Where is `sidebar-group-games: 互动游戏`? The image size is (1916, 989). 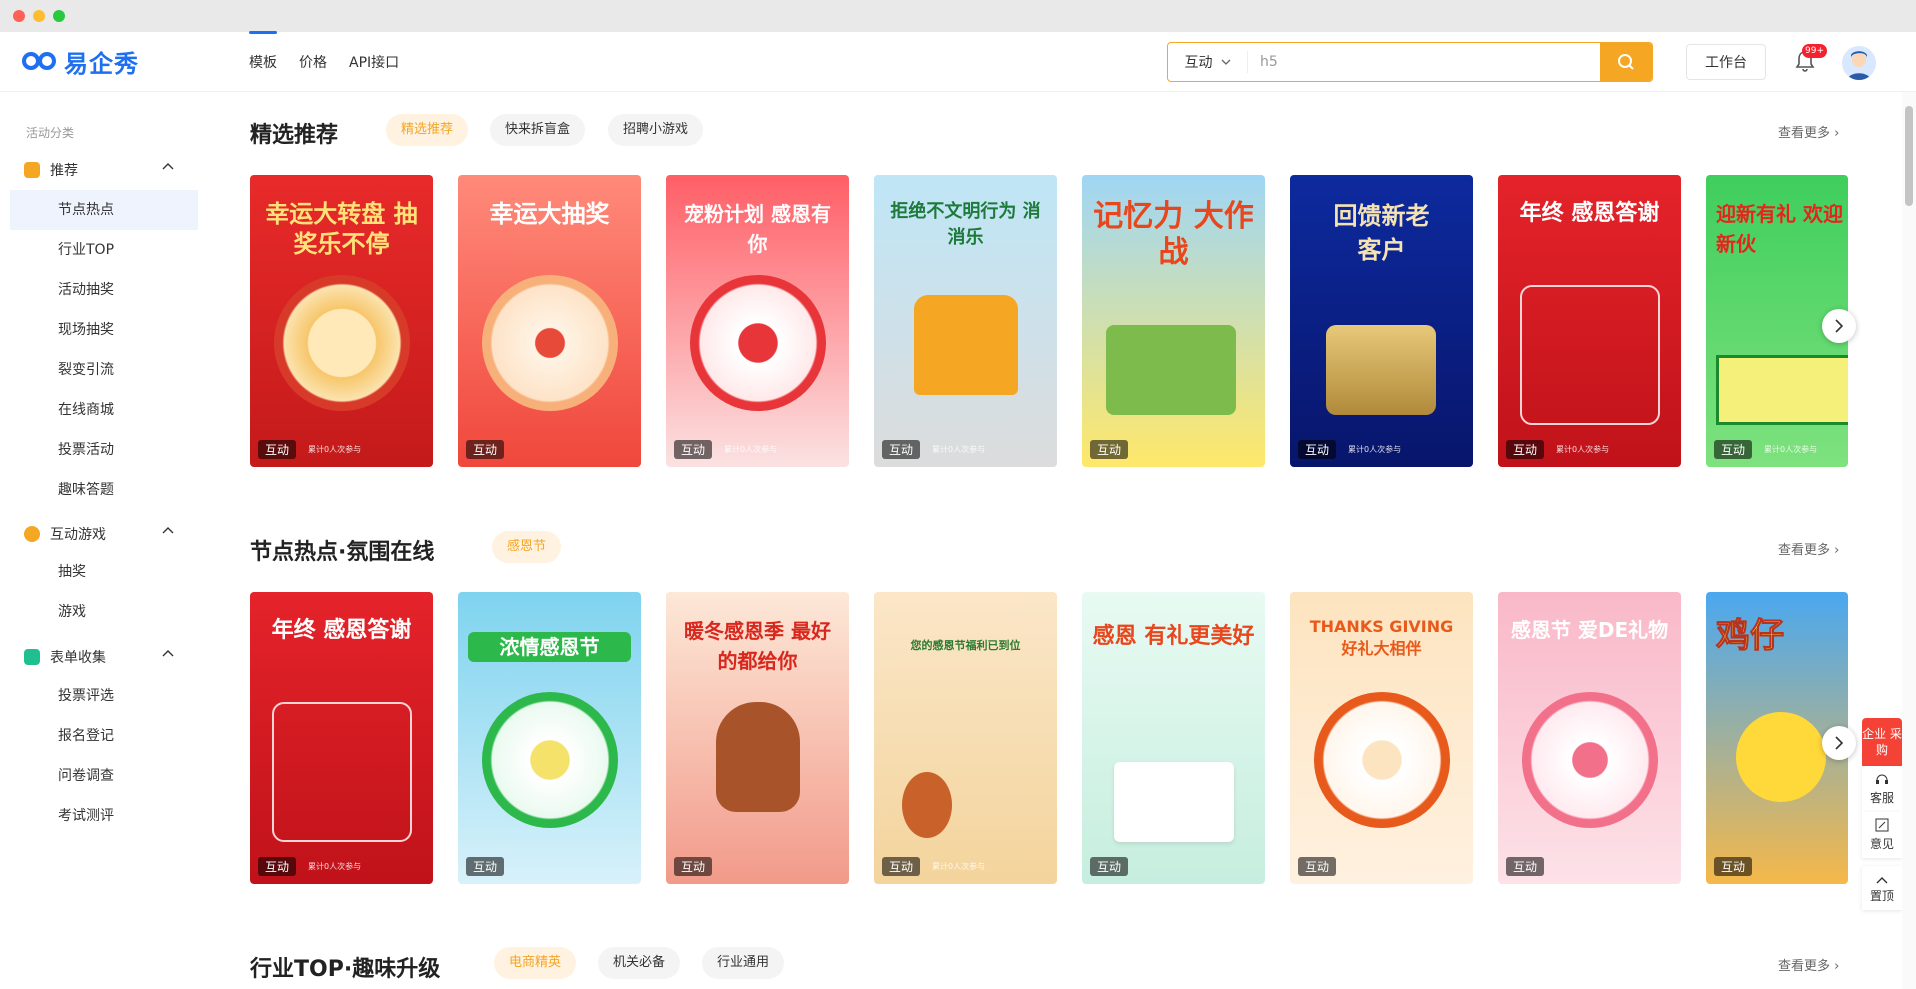
sidebar-group-games: 互动游戏 is located at coordinates (99, 534).